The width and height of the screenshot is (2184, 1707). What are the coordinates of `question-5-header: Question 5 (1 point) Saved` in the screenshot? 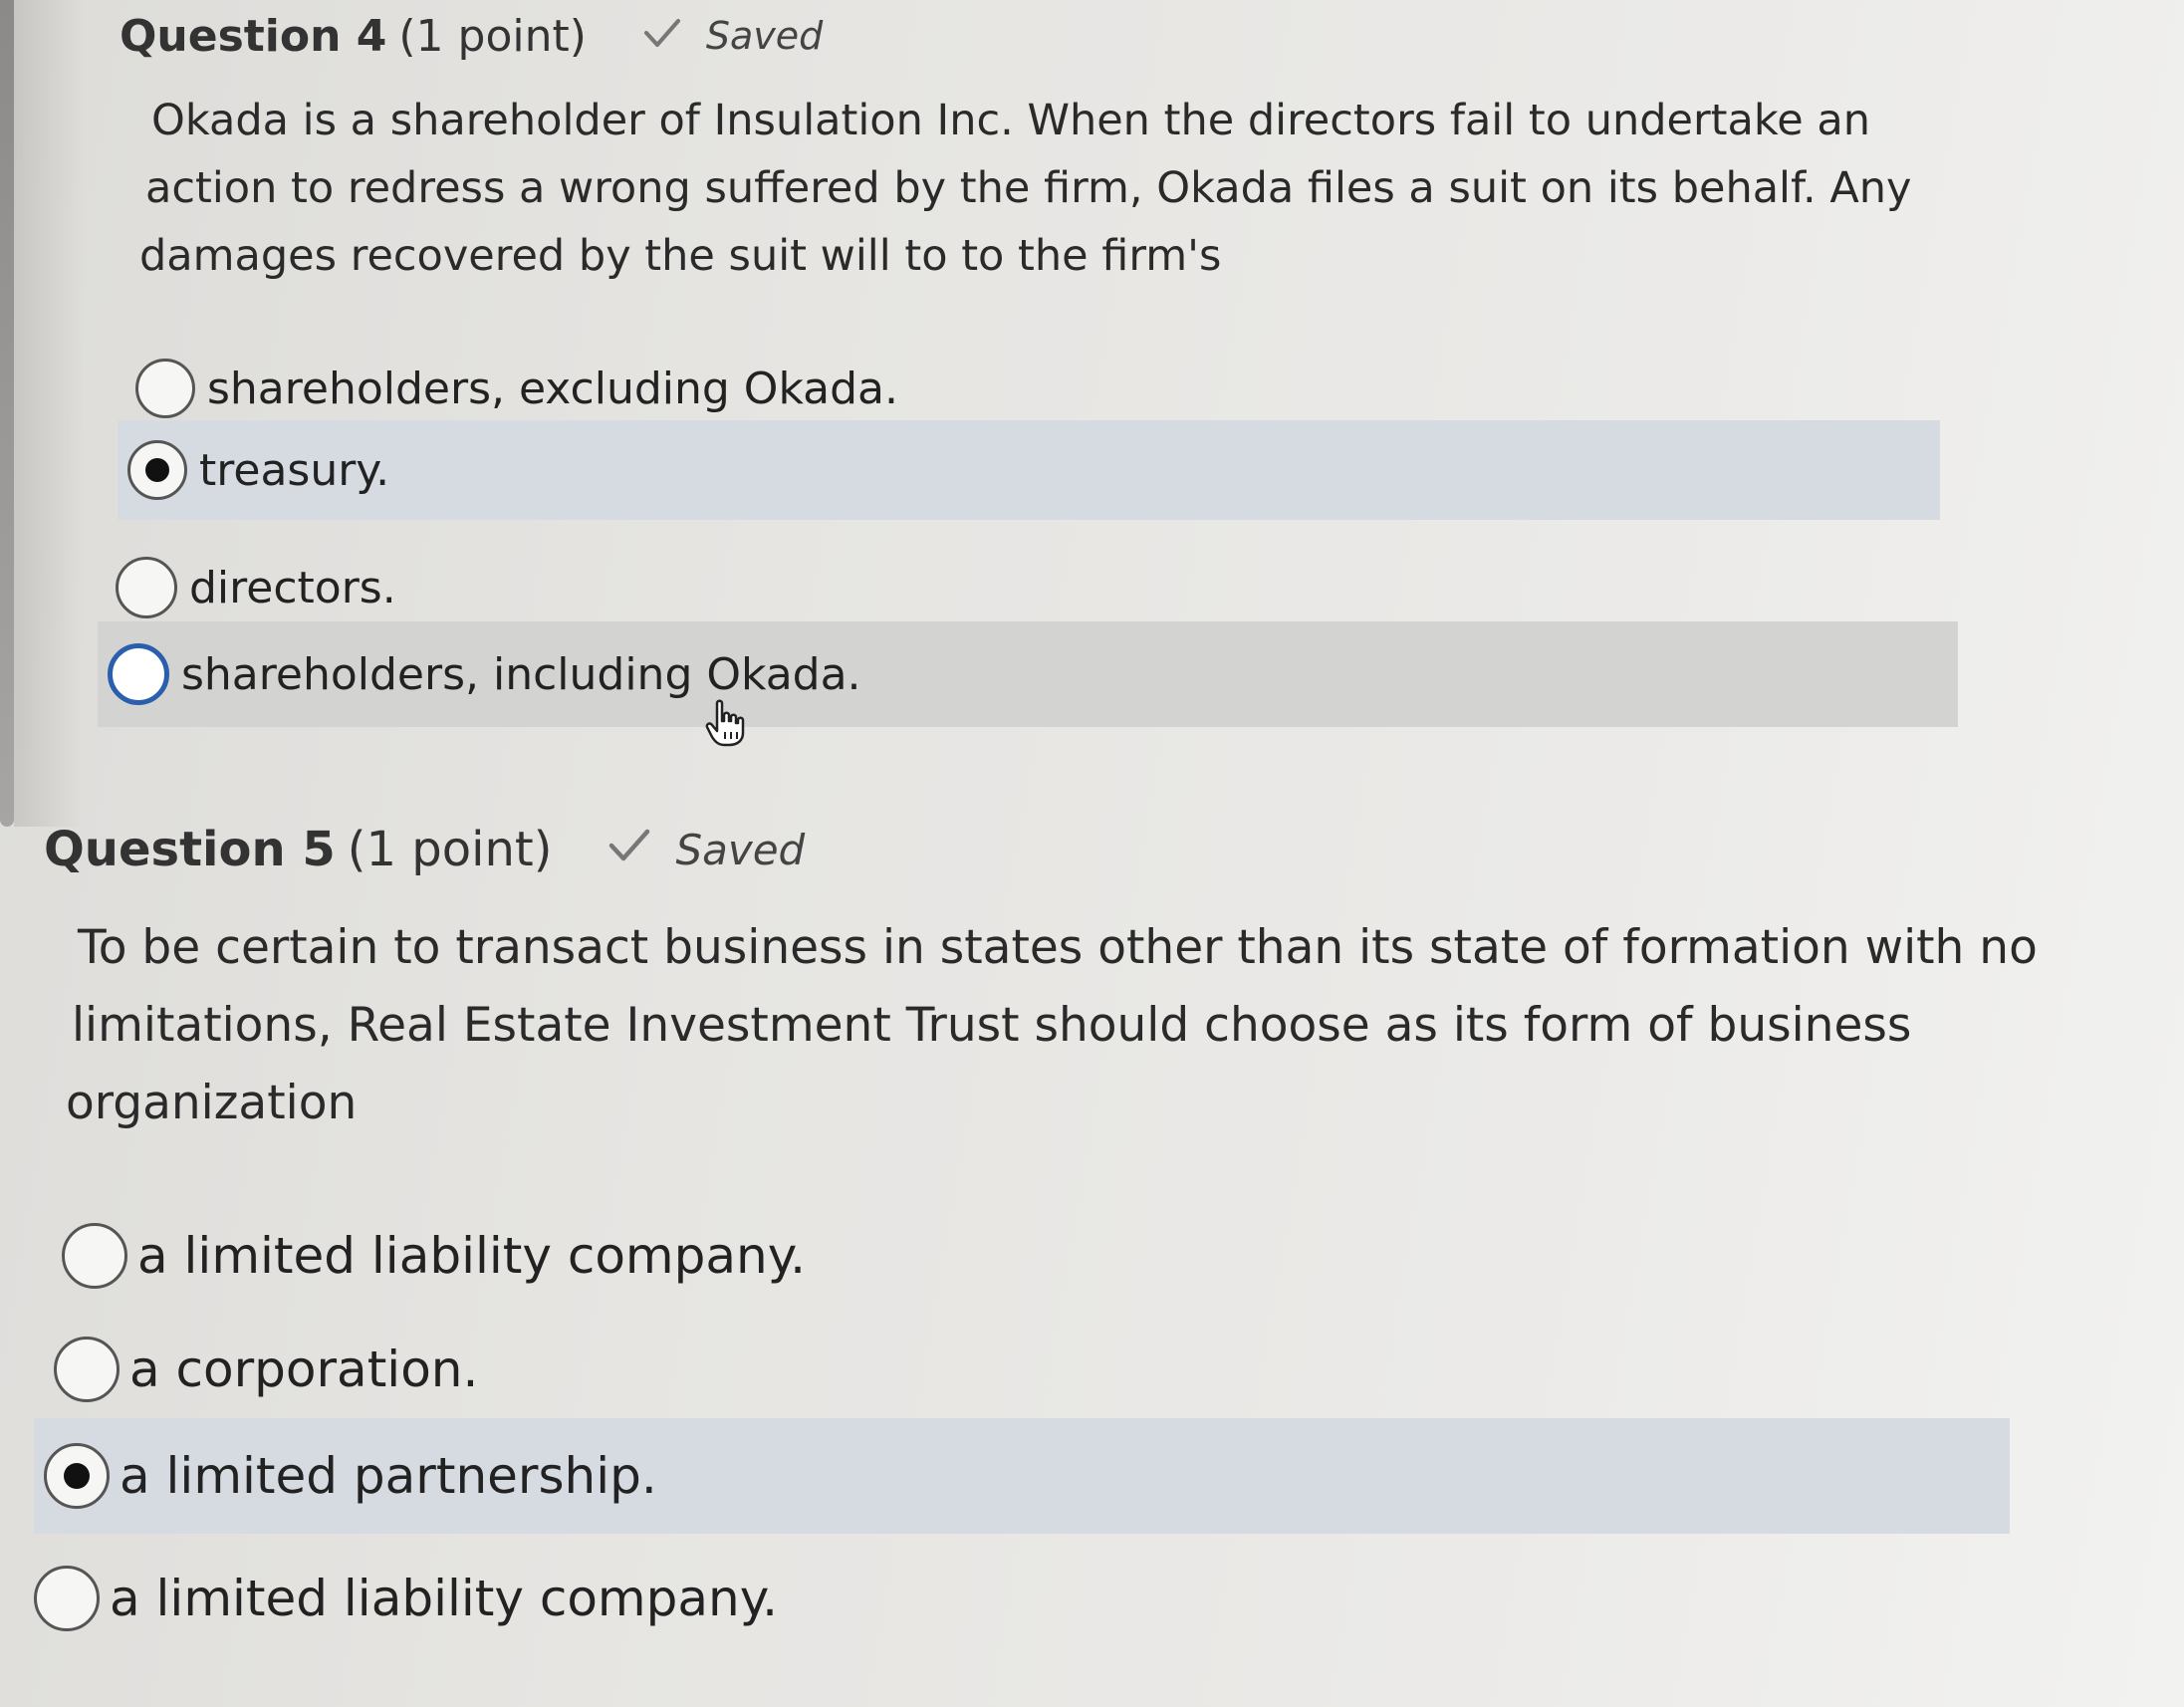 It's located at (424, 850).